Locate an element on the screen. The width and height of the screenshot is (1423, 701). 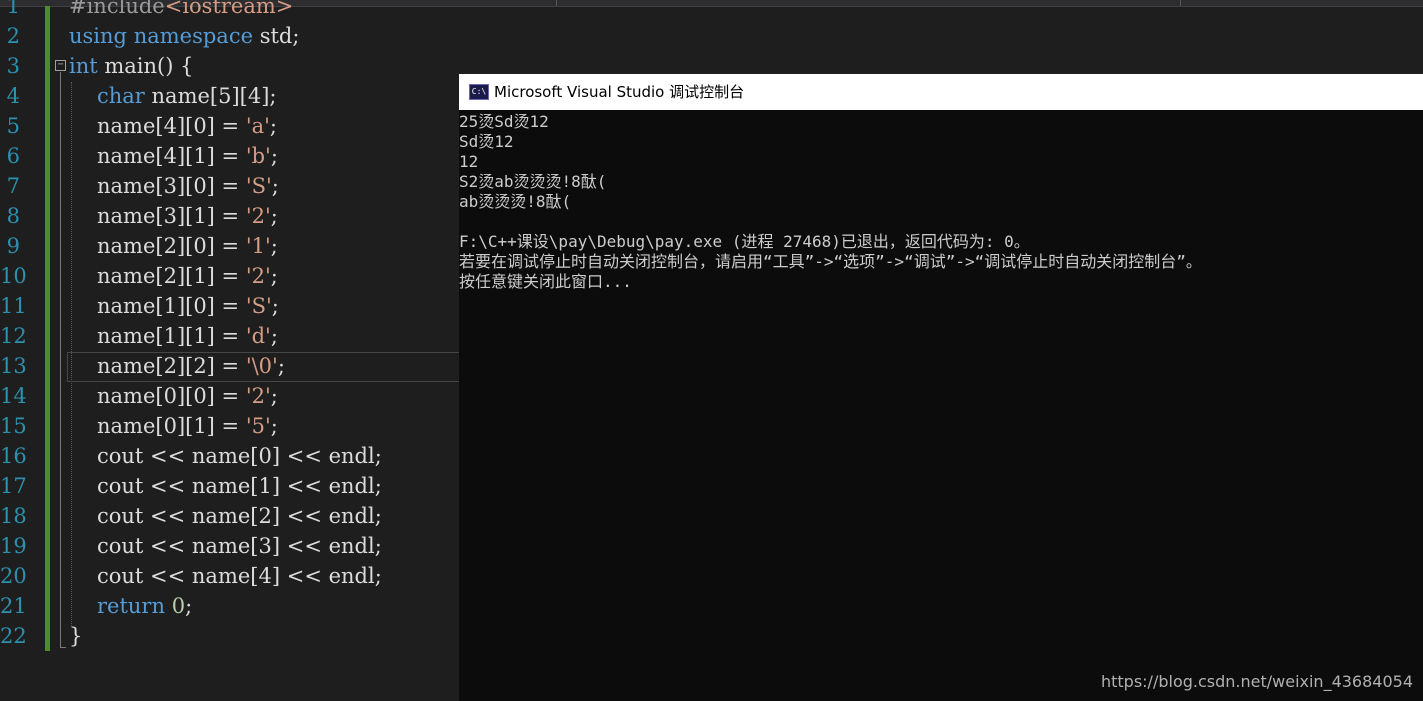
code-line: 15 name[0][1] = '5'; is located at coordinates (230, 426).